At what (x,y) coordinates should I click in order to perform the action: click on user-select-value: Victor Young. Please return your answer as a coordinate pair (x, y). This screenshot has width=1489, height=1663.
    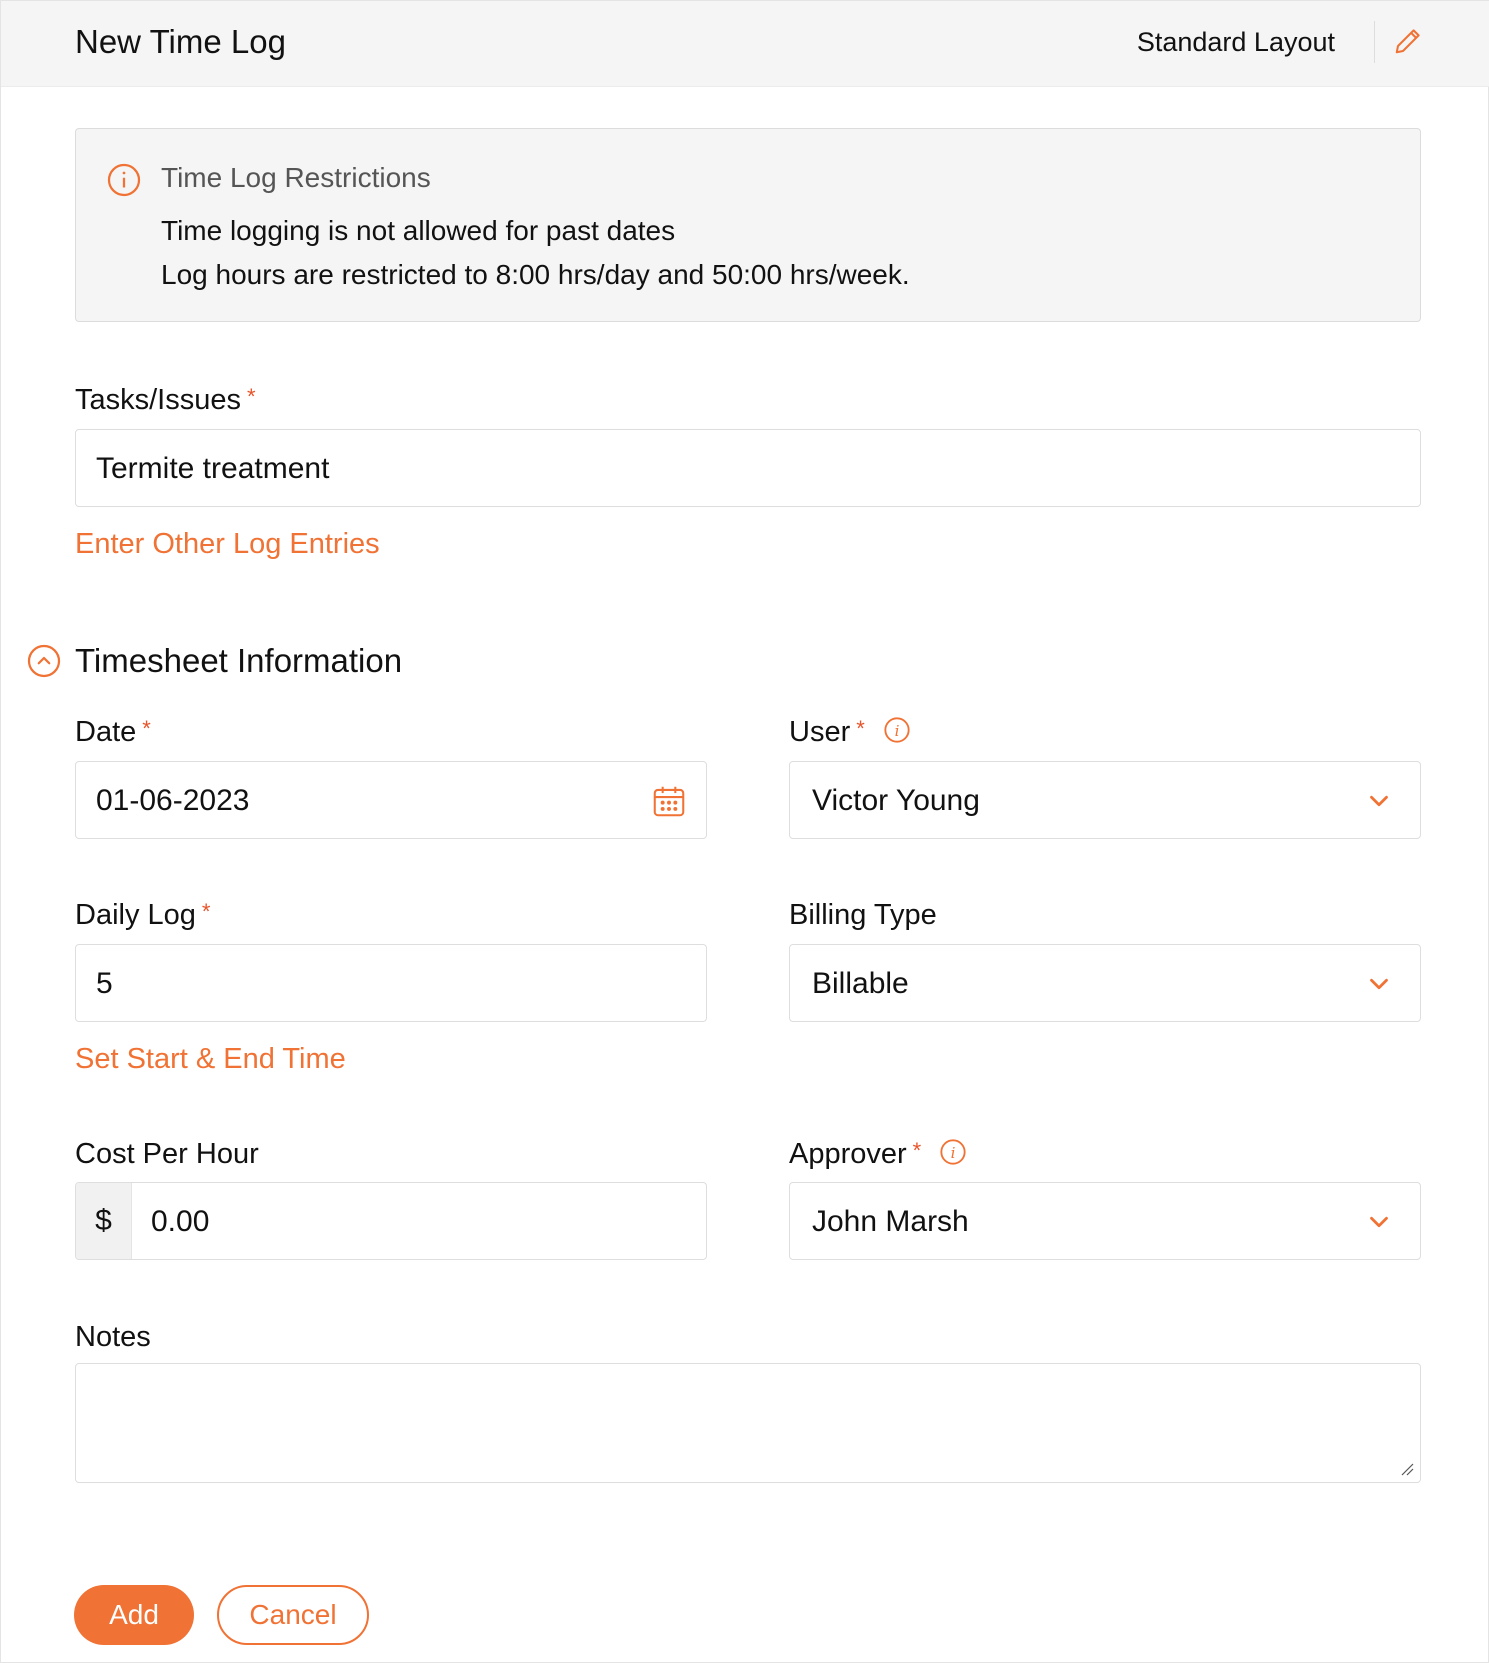
    Looking at the image, I should click on (896, 800).